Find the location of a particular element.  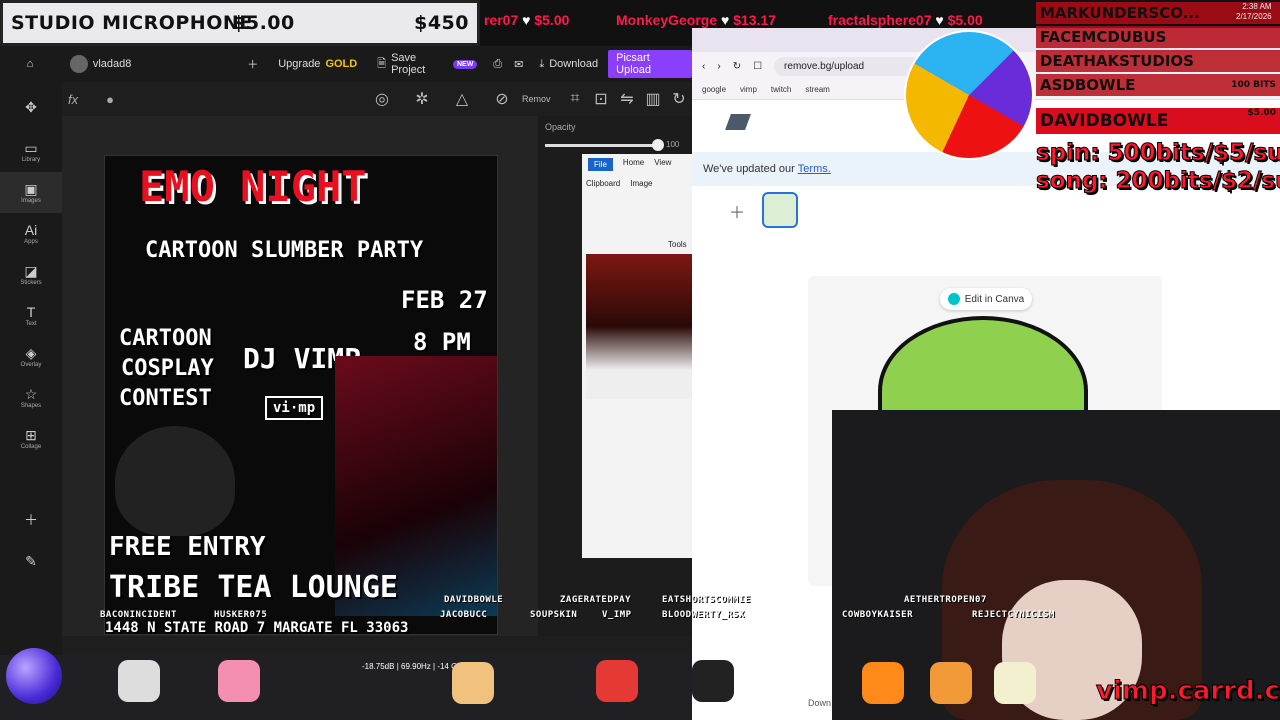

sidebar-item-collage: ⊞ Collage is located at coordinates (31, 438).